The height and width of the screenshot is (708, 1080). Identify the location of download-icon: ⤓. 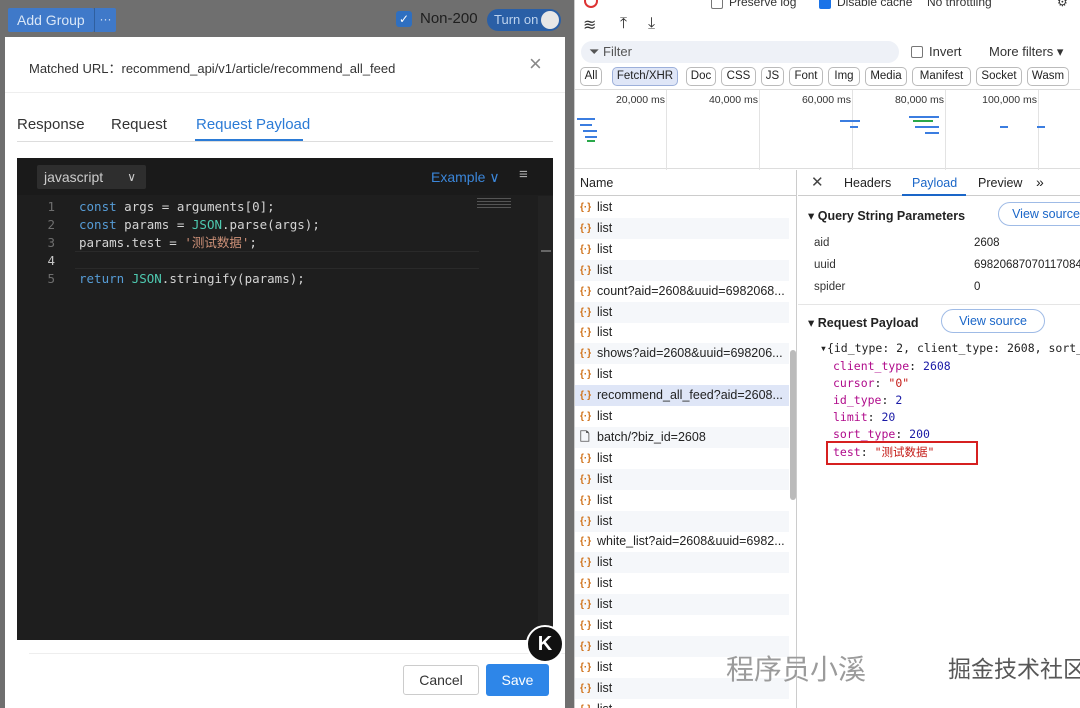
(651, 24).